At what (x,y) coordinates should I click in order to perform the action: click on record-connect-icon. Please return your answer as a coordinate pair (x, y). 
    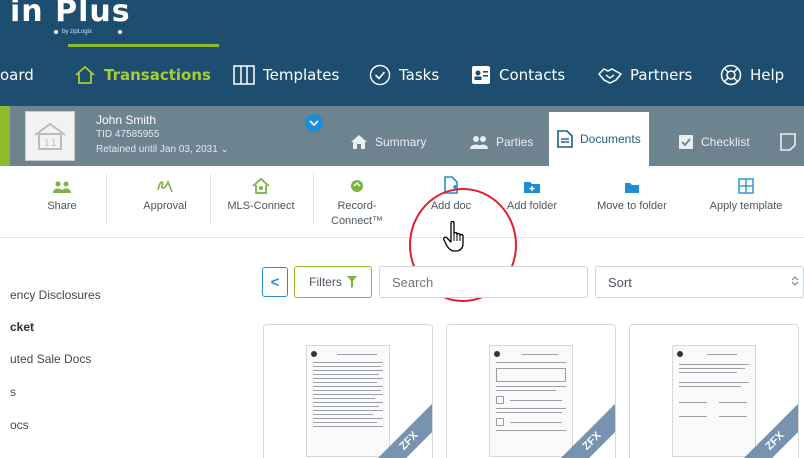
    Looking at the image, I should click on (357, 185).